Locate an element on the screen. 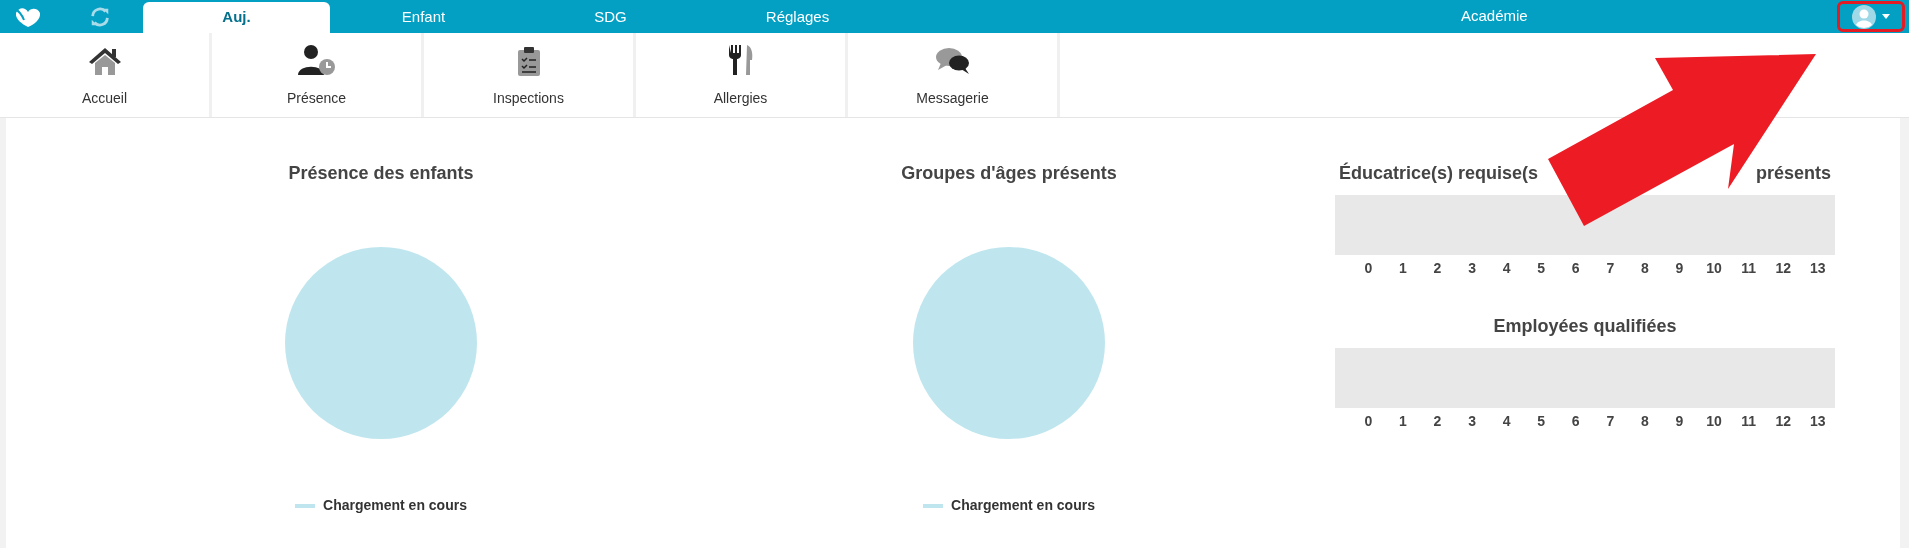 Image resolution: width=1909 pixels, height=548 pixels. chart-title: Employées qualifiées is located at coordinates (1585, 326).